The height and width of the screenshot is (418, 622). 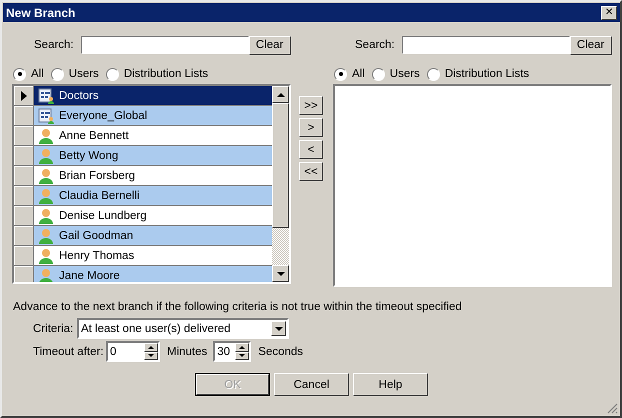 What do you see at coordinates (133, 351) in the screenshot?
I see `minutes-spinner: 0` at bounding box center [133, 351].